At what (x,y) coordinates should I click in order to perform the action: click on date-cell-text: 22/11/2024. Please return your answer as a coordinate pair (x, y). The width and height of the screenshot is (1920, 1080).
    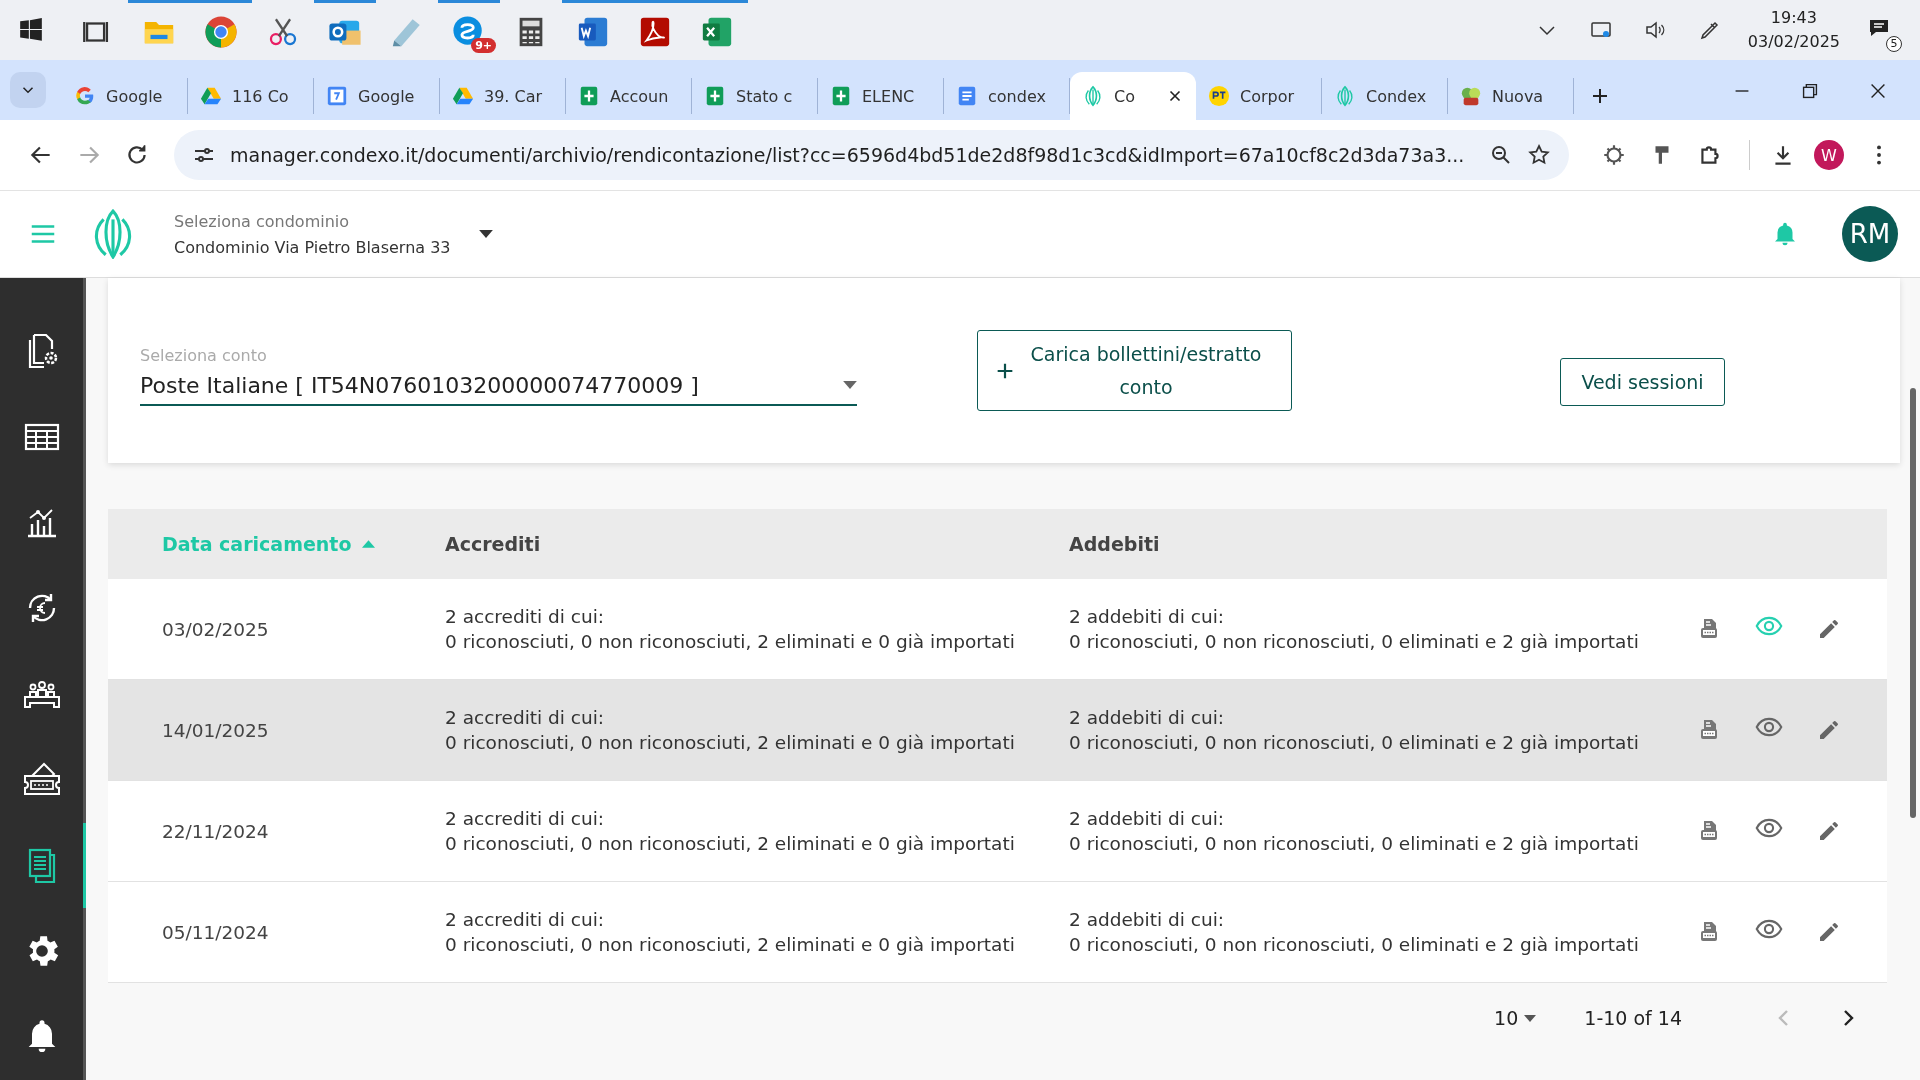
    Looking at the image, I should click on (216, 831).